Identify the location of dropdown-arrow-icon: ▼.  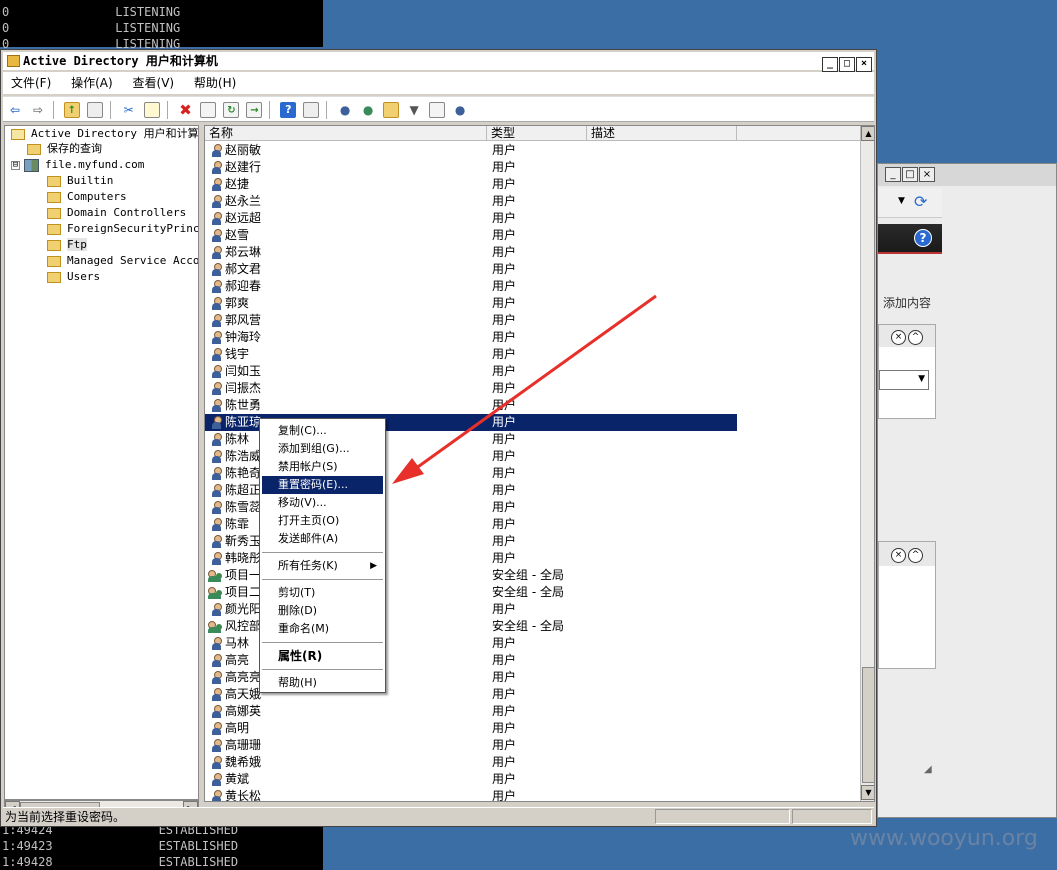
(901, 201).